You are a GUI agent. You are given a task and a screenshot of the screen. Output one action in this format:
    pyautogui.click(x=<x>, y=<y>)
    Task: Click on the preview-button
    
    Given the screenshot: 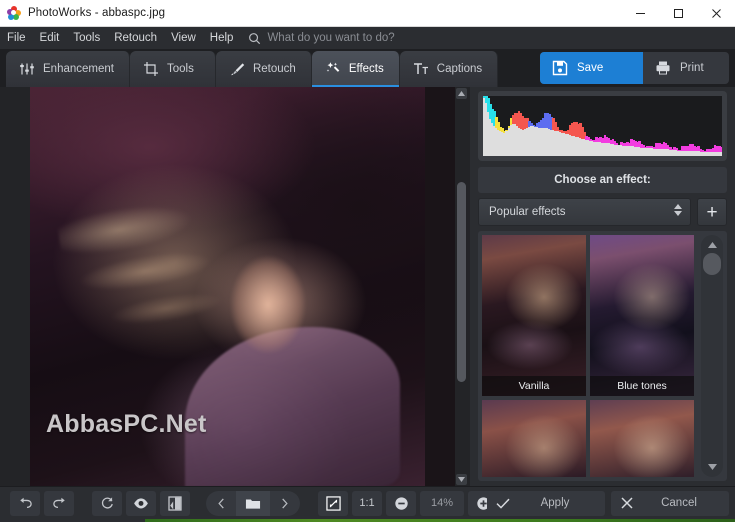 What is the action you would take?
    pyautogui.click(x=141, y=503)
    